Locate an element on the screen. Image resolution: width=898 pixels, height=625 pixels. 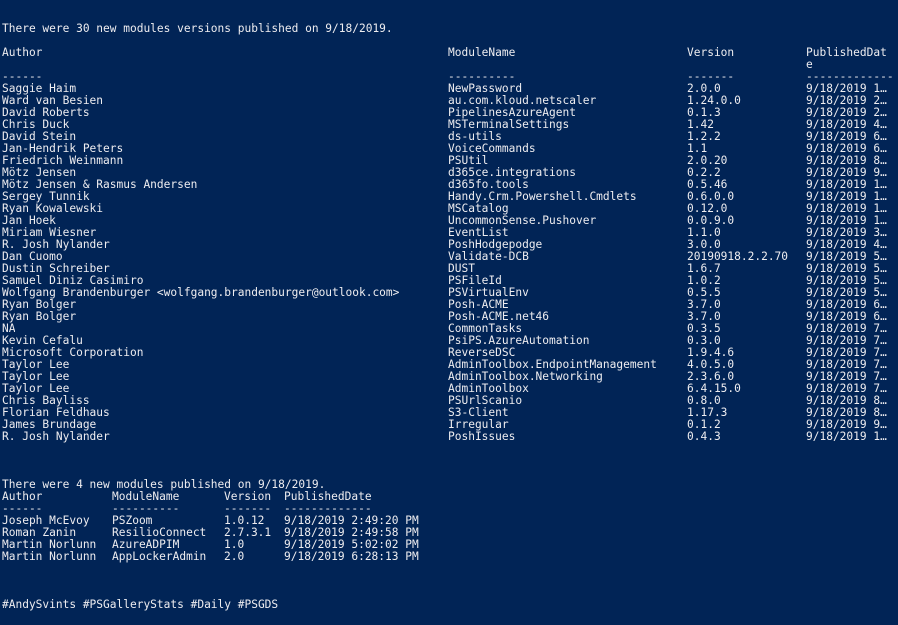
cell-module-name: EventList is located at coordinates (478, 233).